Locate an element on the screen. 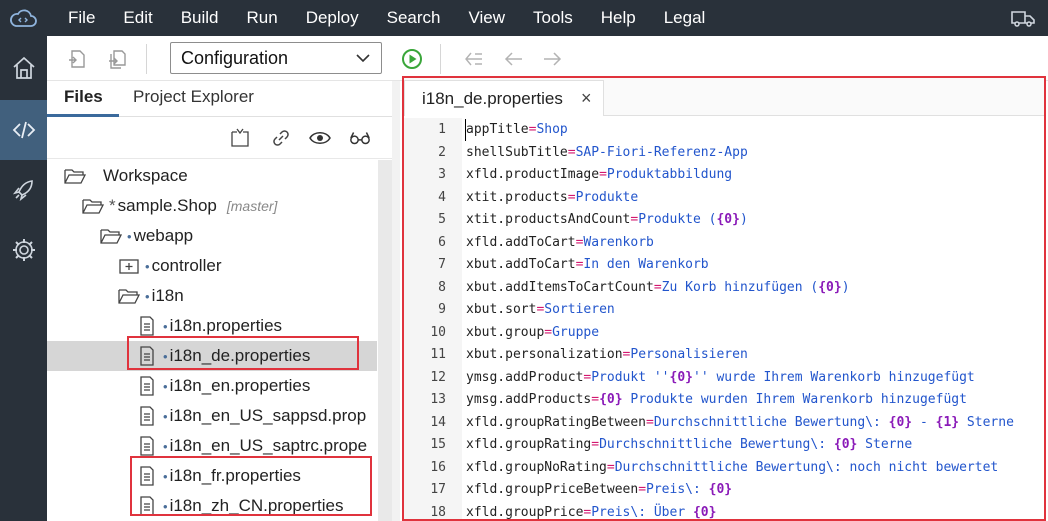 The image size is (1048, 521). import-icon is located at coordinates (117, 59).